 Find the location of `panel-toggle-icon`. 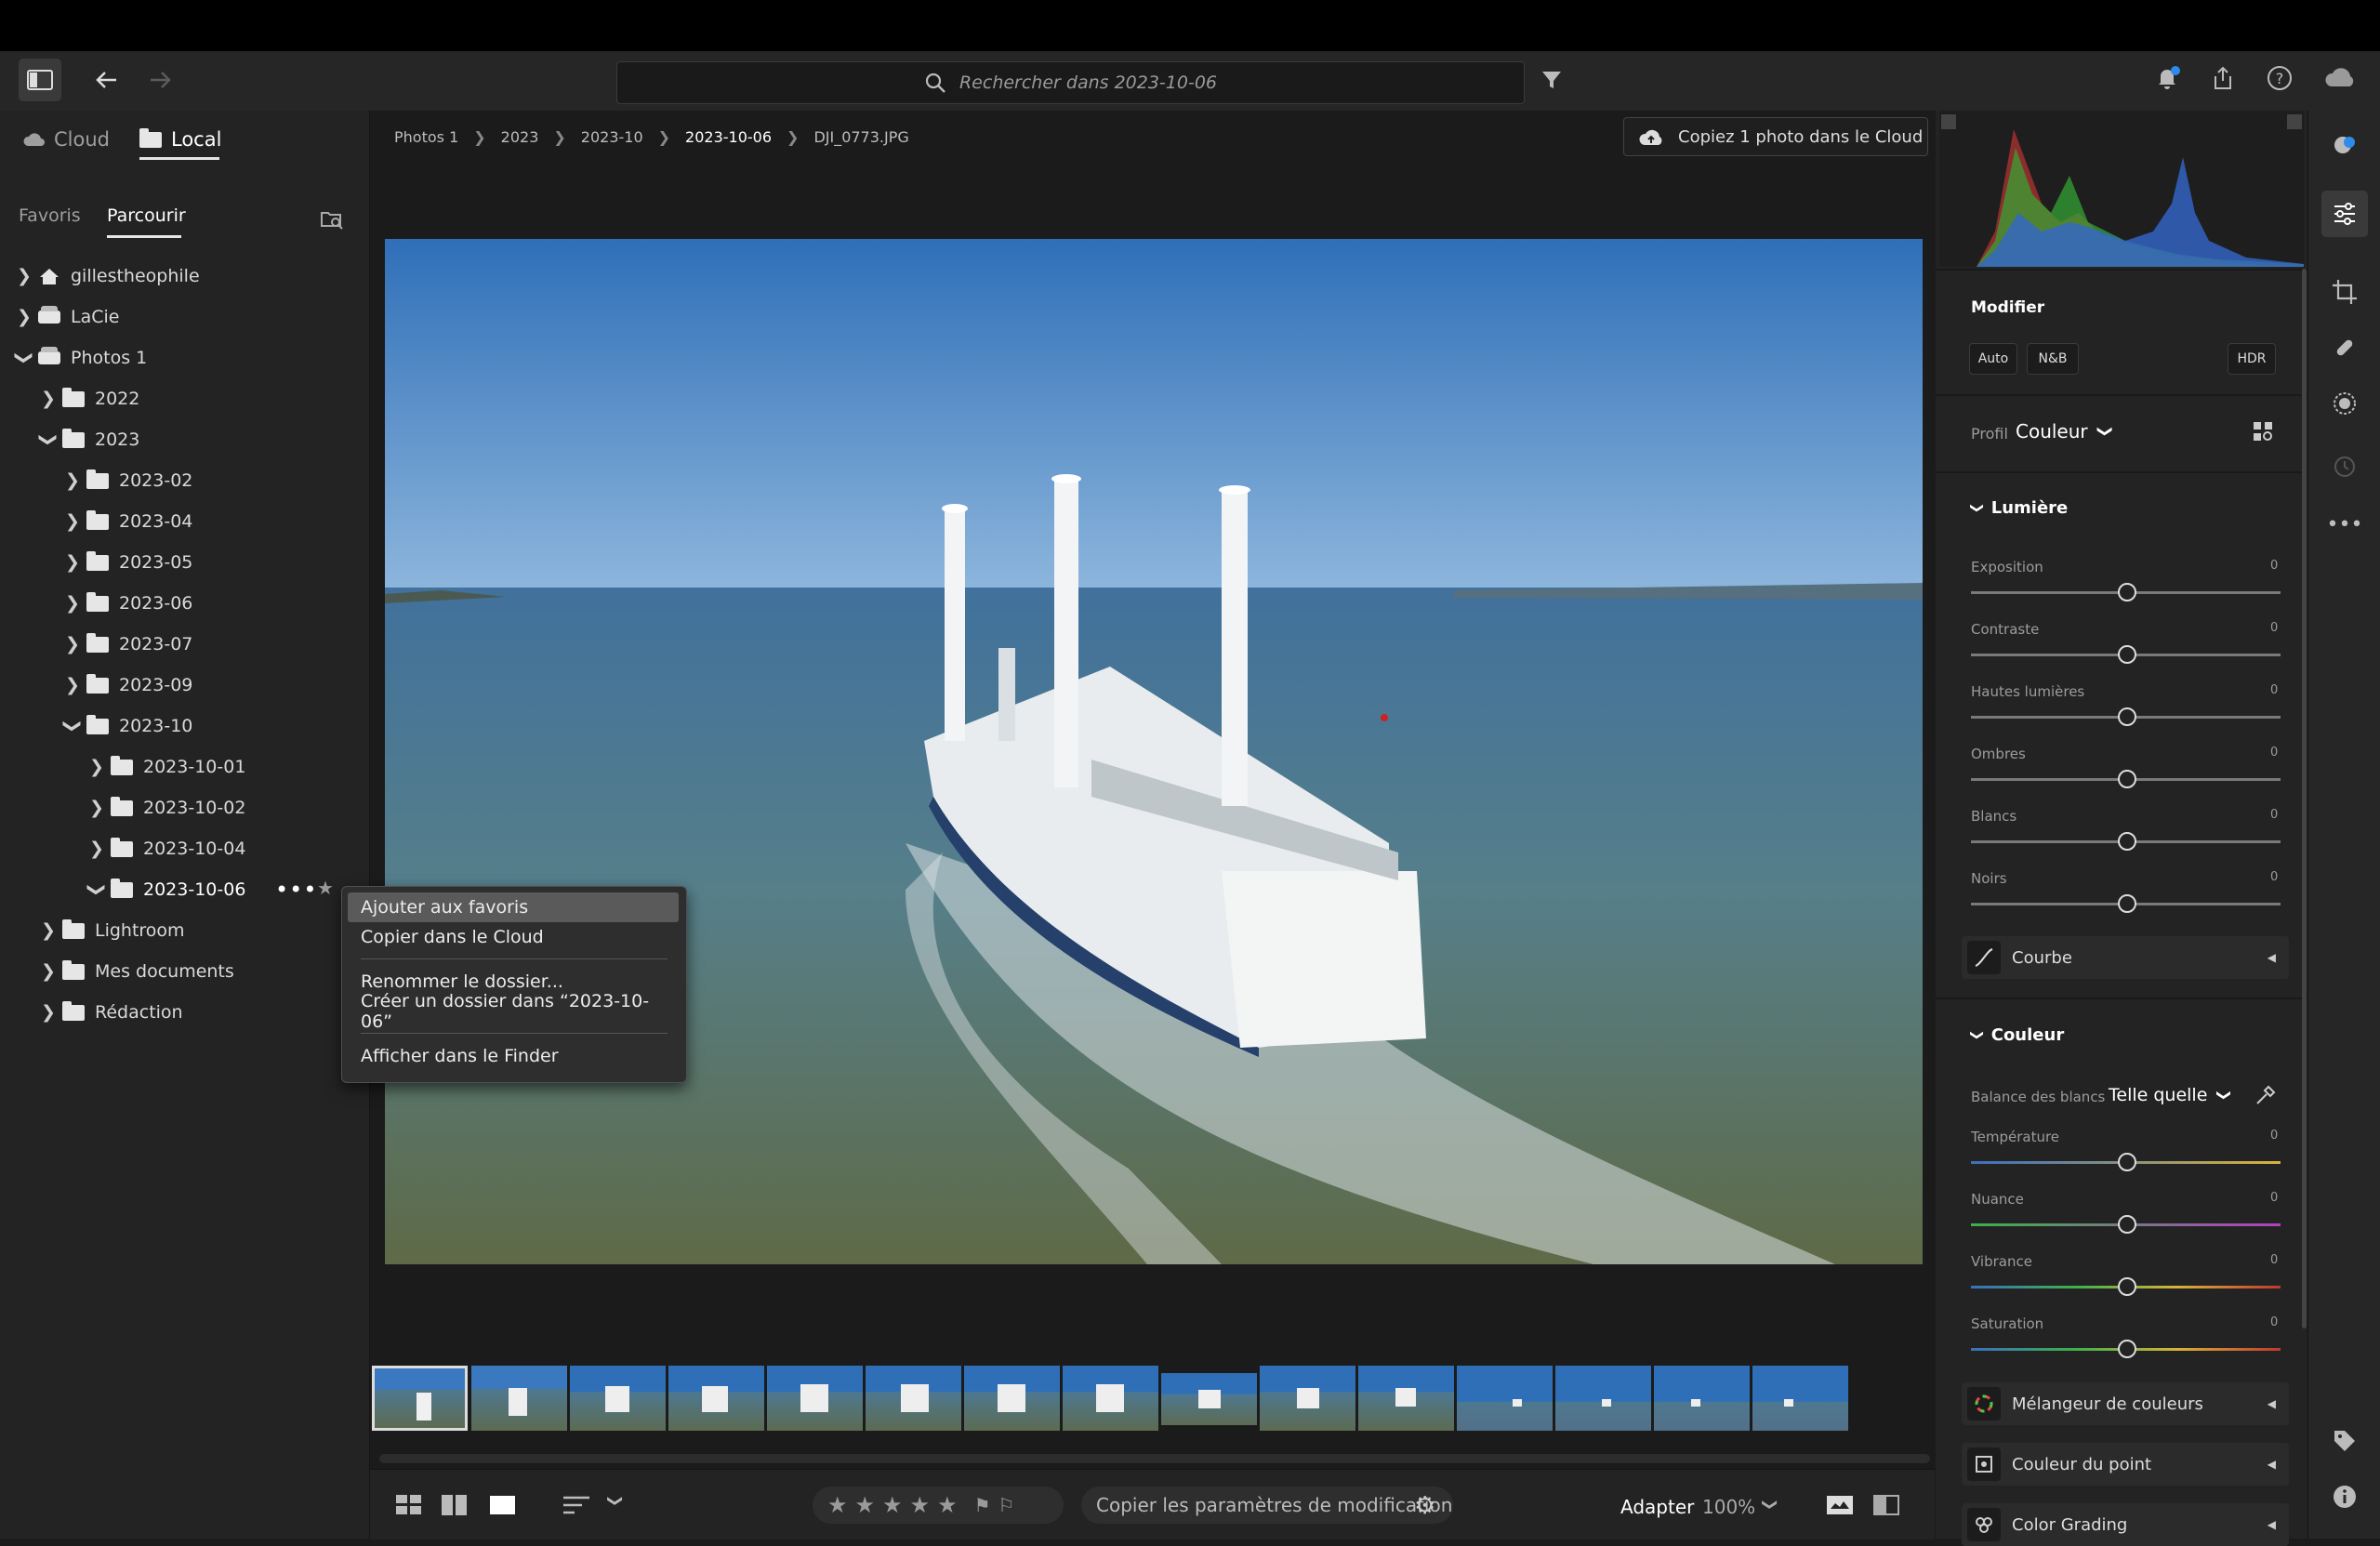

panel-toggle-icon is located at coordinates (40, 80).